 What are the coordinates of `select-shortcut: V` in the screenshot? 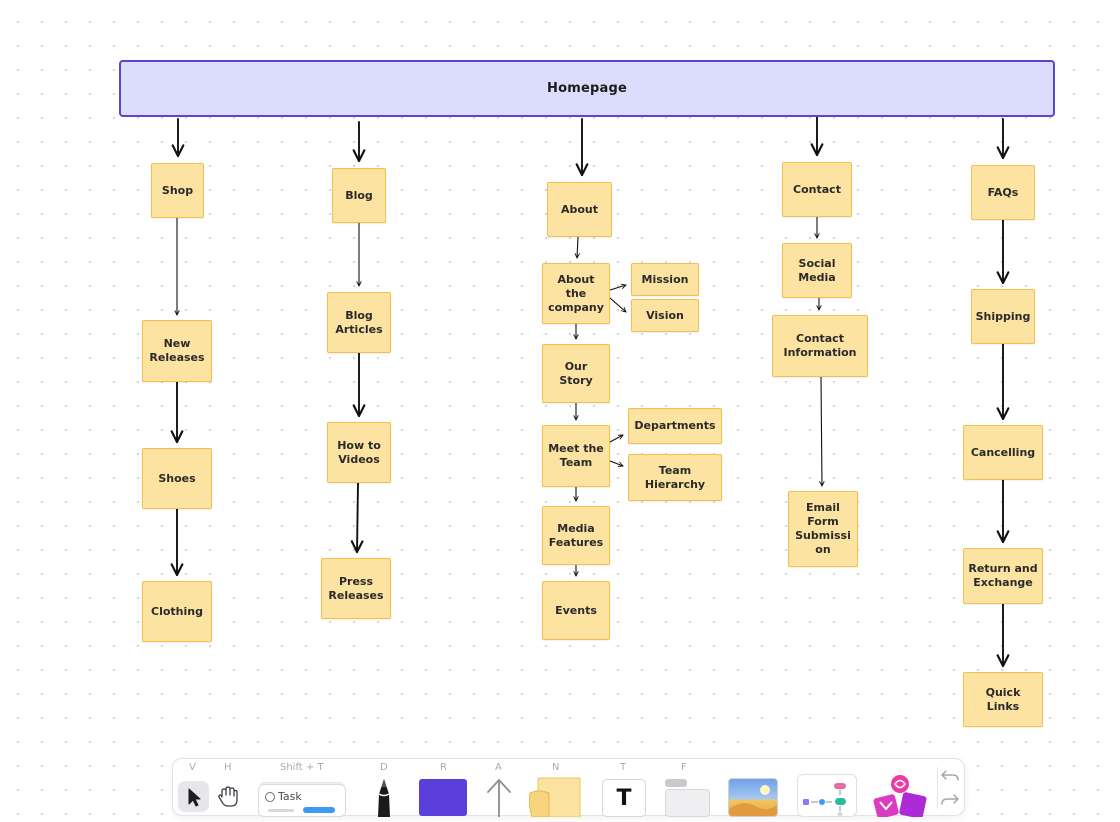 It's located at (192, 767).